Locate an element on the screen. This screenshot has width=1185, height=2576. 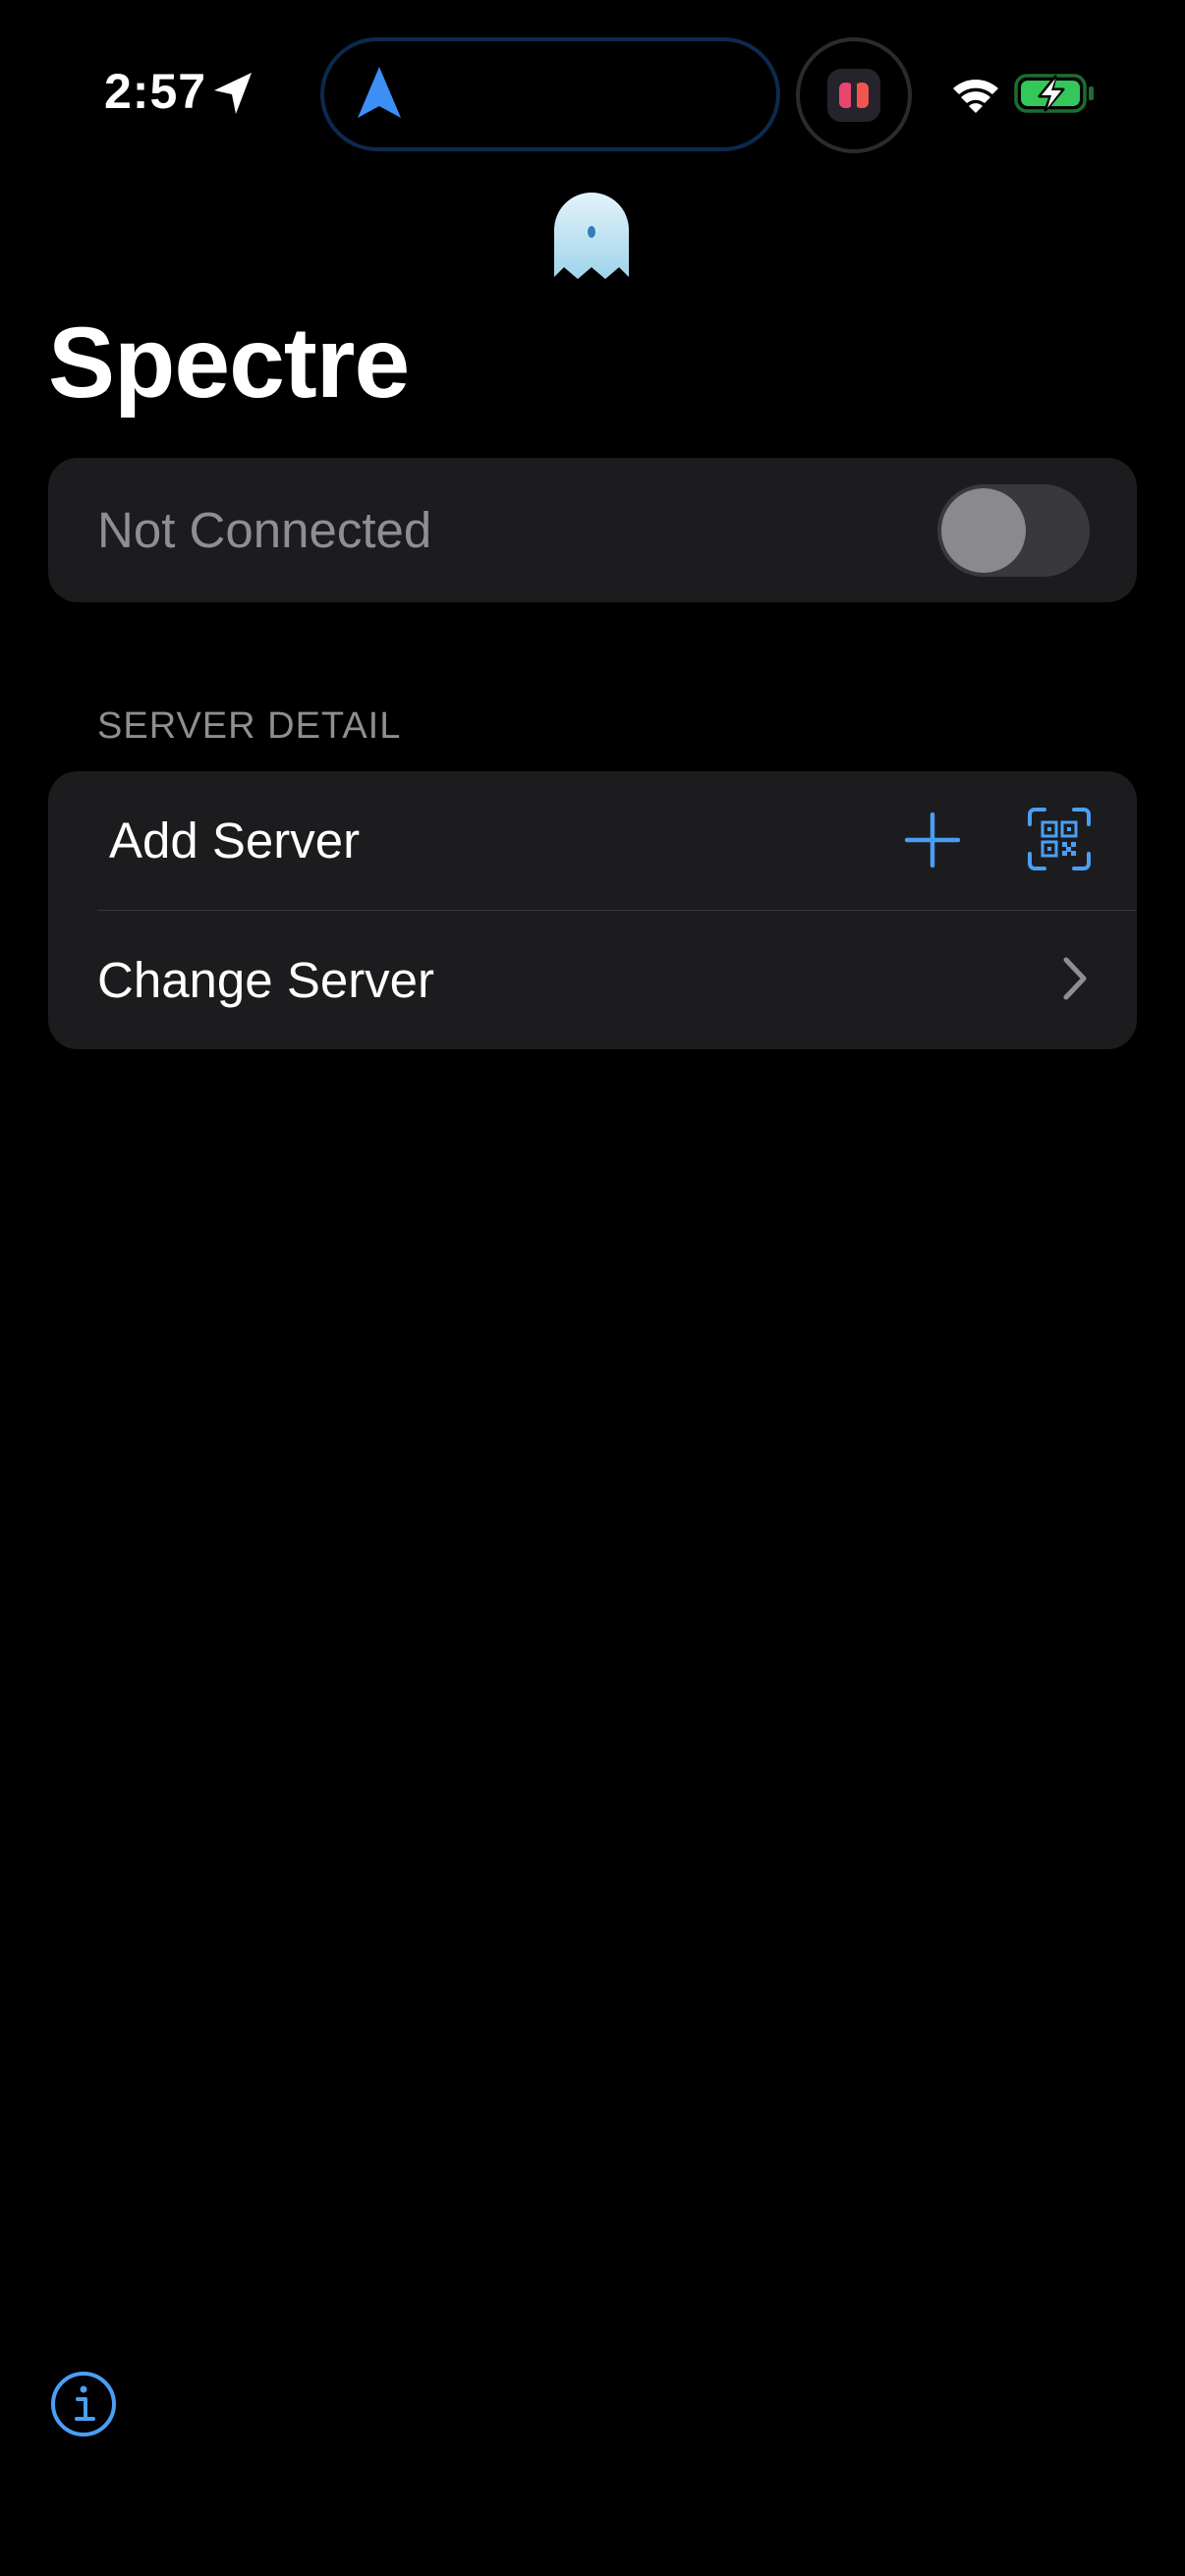
battery-charging-icon is located at coordinates (1054, 93).